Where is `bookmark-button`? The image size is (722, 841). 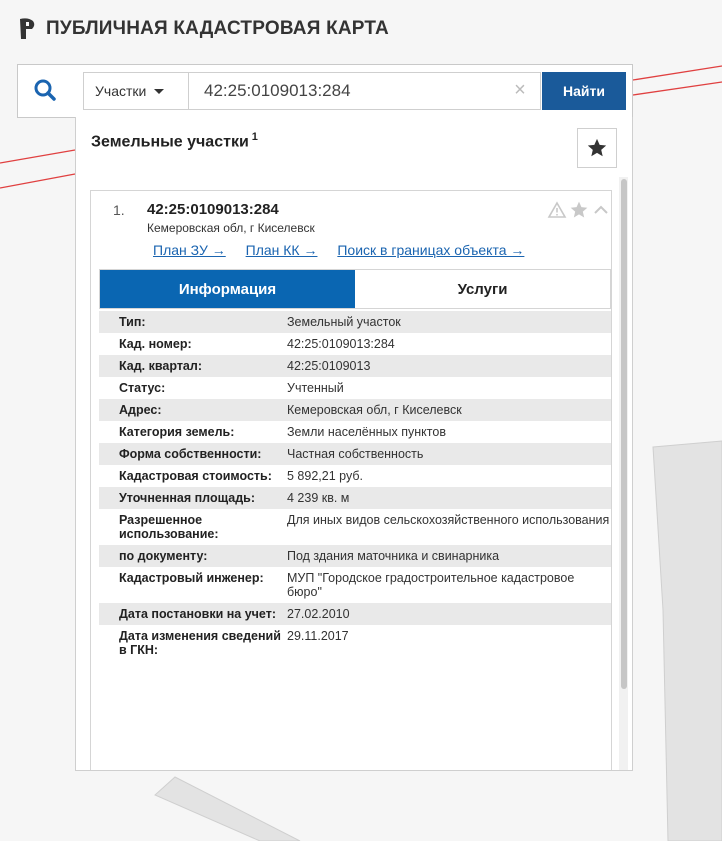
bookmark-button is located at coordinates (597, 148).